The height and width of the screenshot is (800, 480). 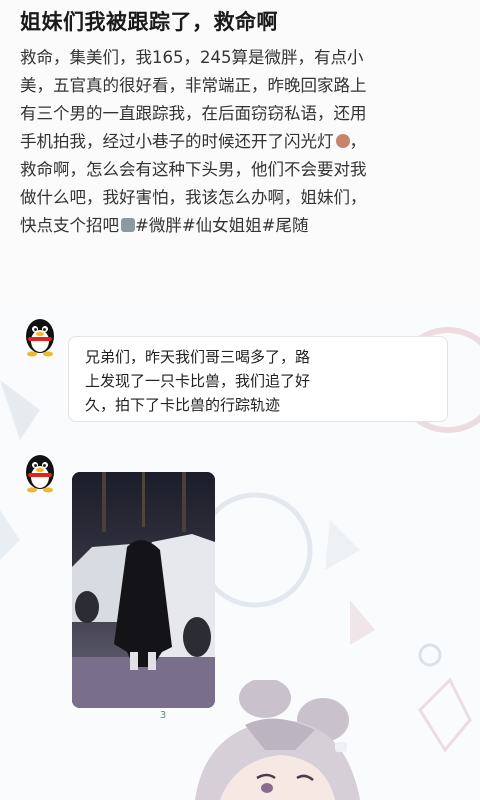 What do you see at coordinates (193, 85) in the screenshot?
I see `post-line: 美，五官真的很好看，非常端正，昨晚回家路上` at bounding box center [193, 85].